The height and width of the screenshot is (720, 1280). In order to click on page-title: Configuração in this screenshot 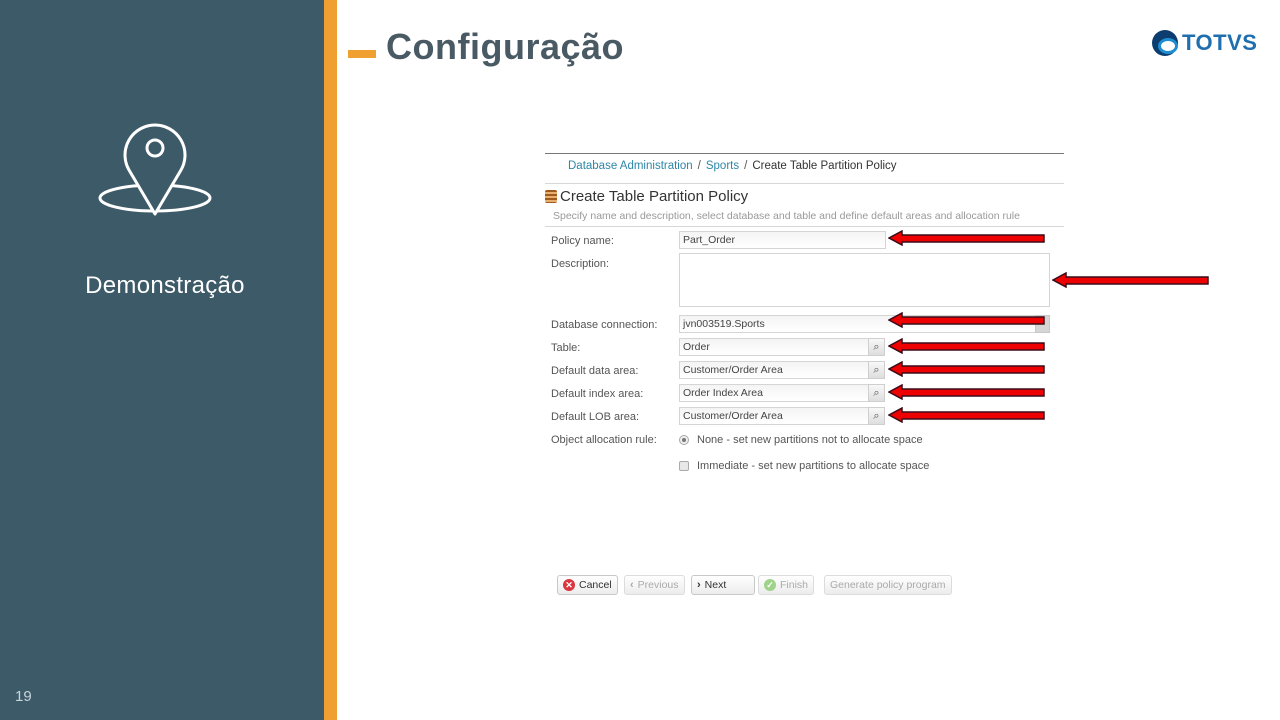, I will do `click(505, 46)`.